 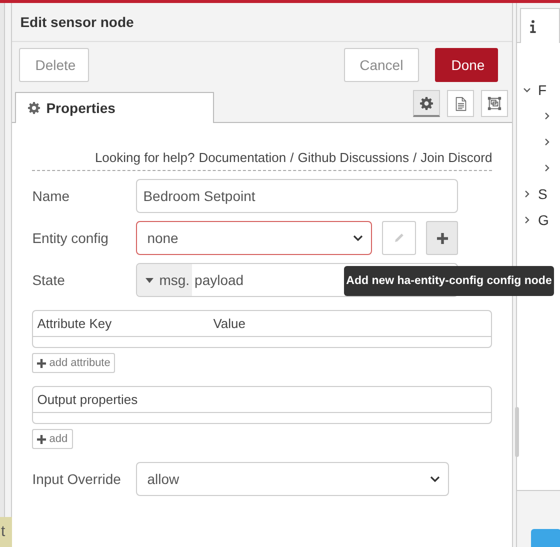 I want to click on tree-item: G, so click(x=538, y=220).